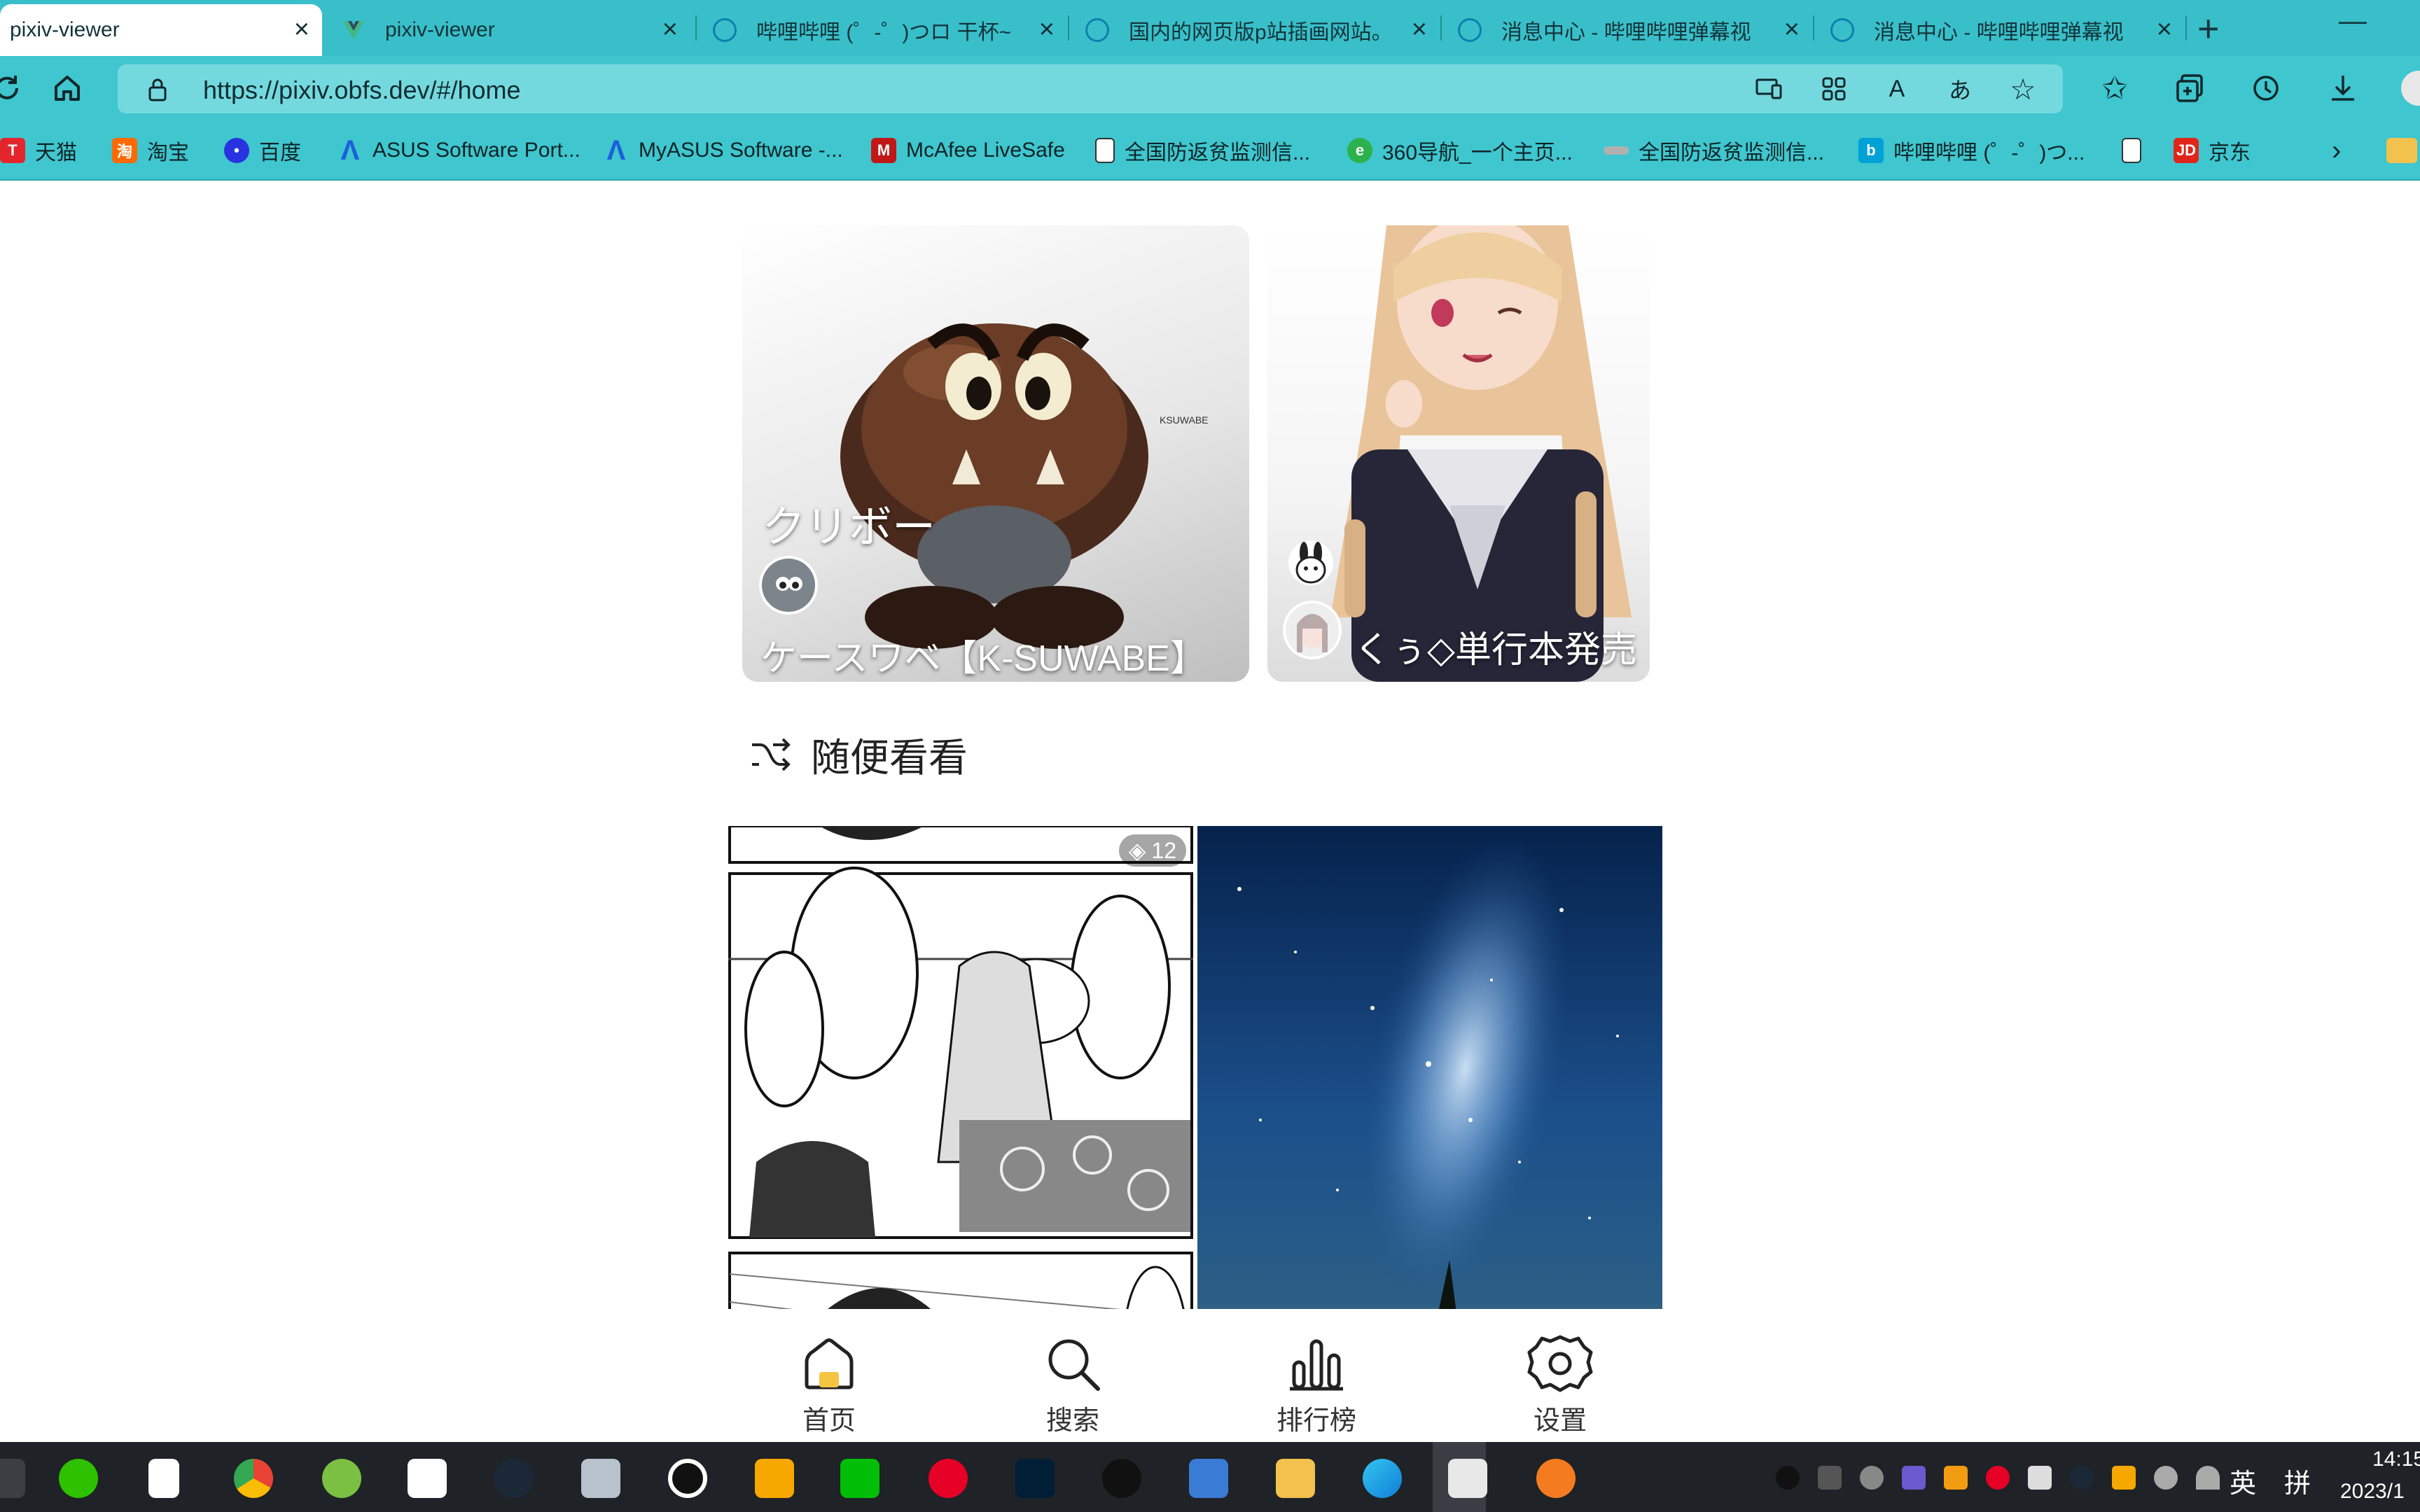  What do you see at coordinates (1035, 1478) in the screenshot?
I see `photoshop-icon` at bounding box center [1035, 1478].